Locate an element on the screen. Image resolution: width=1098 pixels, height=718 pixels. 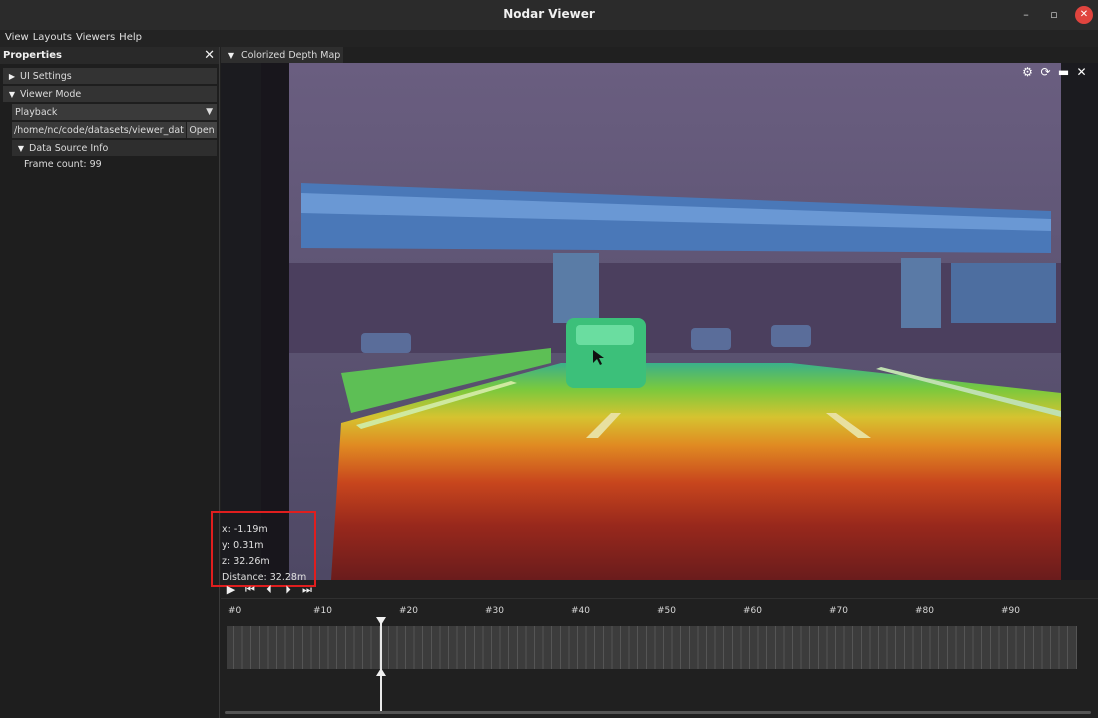
playhead-top-marker-icon is located at coordinates (381, 621).